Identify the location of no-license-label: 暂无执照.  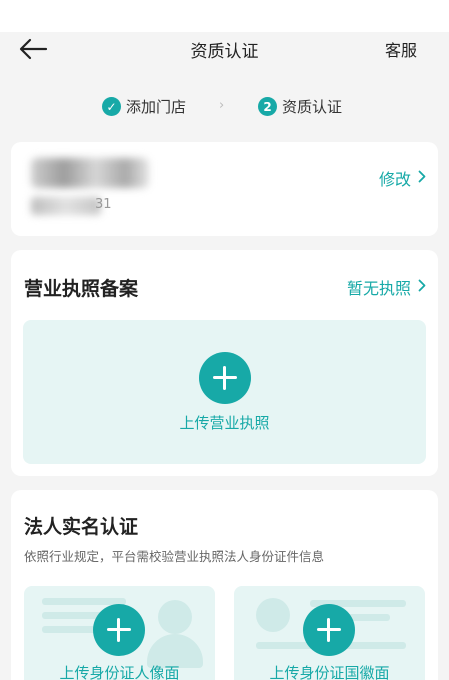
(378, 288).